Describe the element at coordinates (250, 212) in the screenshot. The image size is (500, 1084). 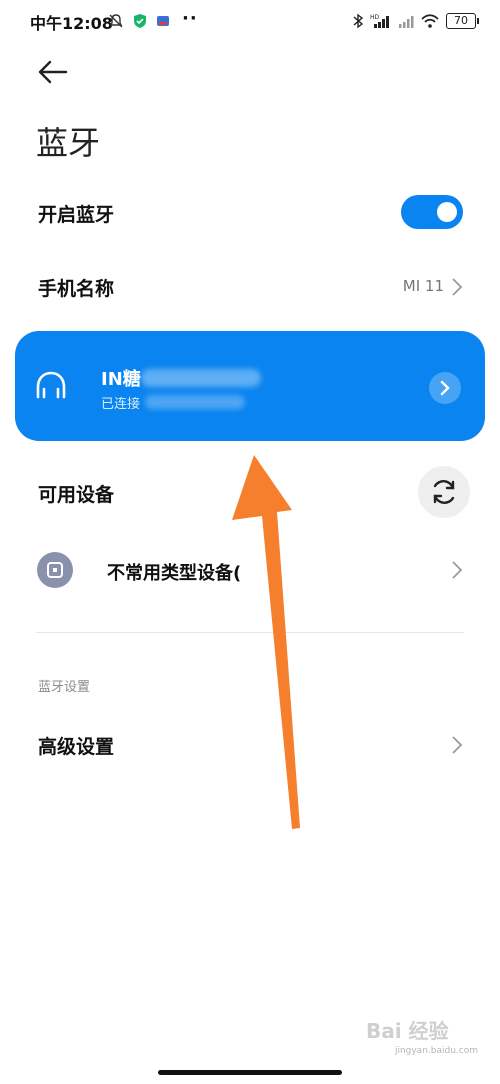
I see `bluetooth-toggle-row: 开启蓝牙` at that location.